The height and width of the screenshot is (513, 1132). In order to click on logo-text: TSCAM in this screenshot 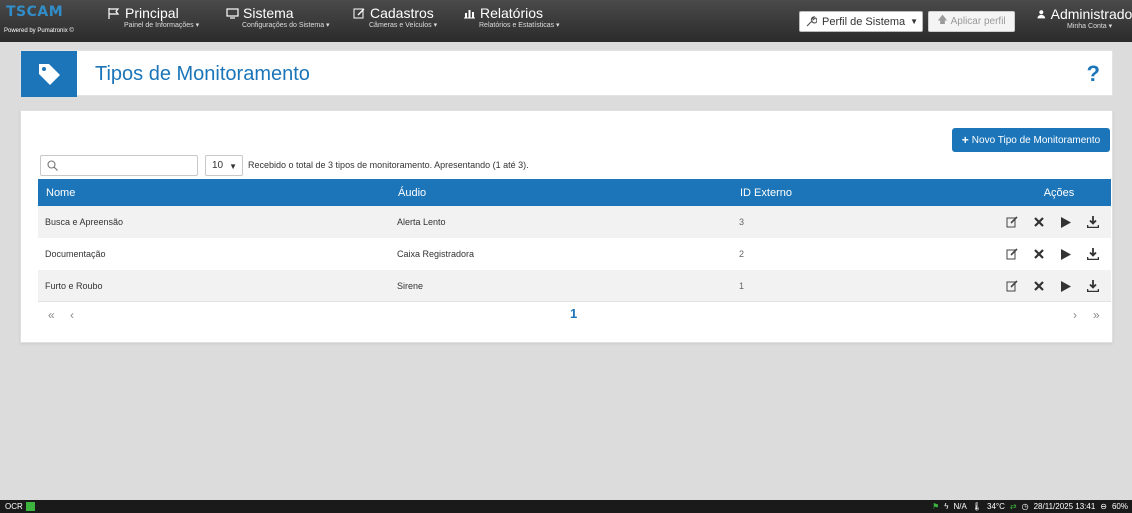, I will do `click(35, 12)`.